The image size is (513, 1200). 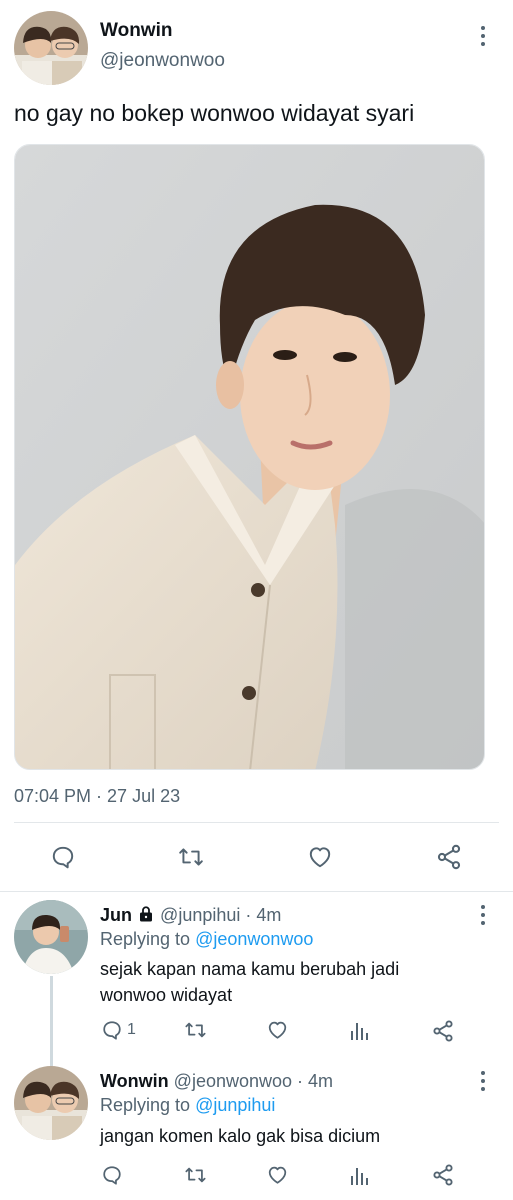 I want to click on reply-text-line: wonwoo widayat, so click(x=166, y=995).